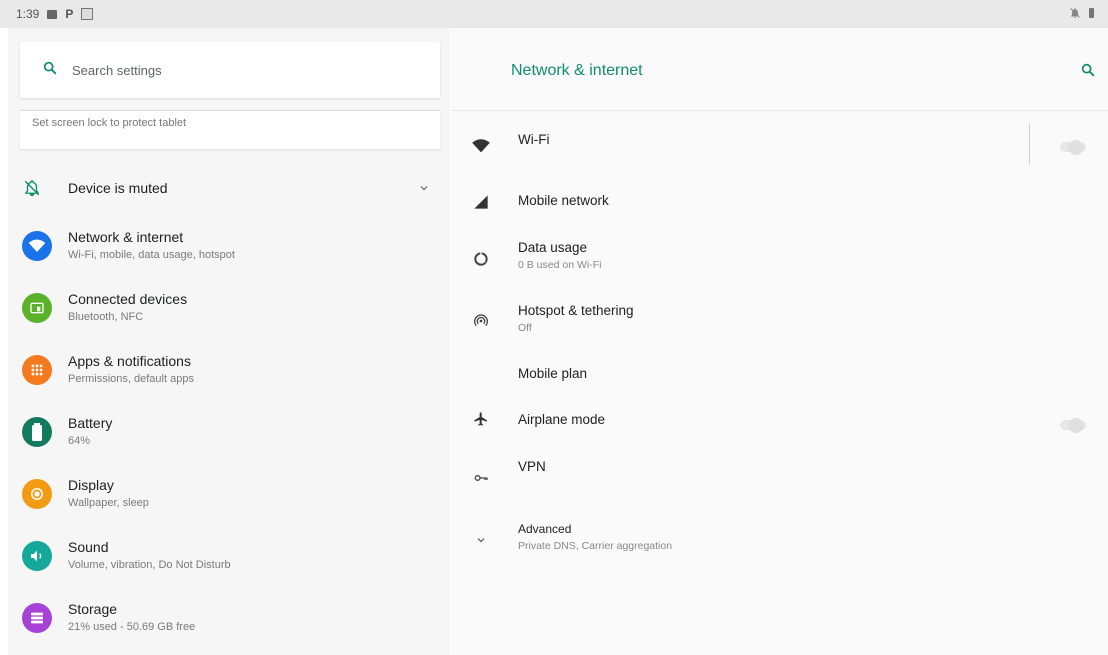 The height and width of the screenshot is (655, 1108). I want to click on hotspot-status: Off, so click(525, 328).